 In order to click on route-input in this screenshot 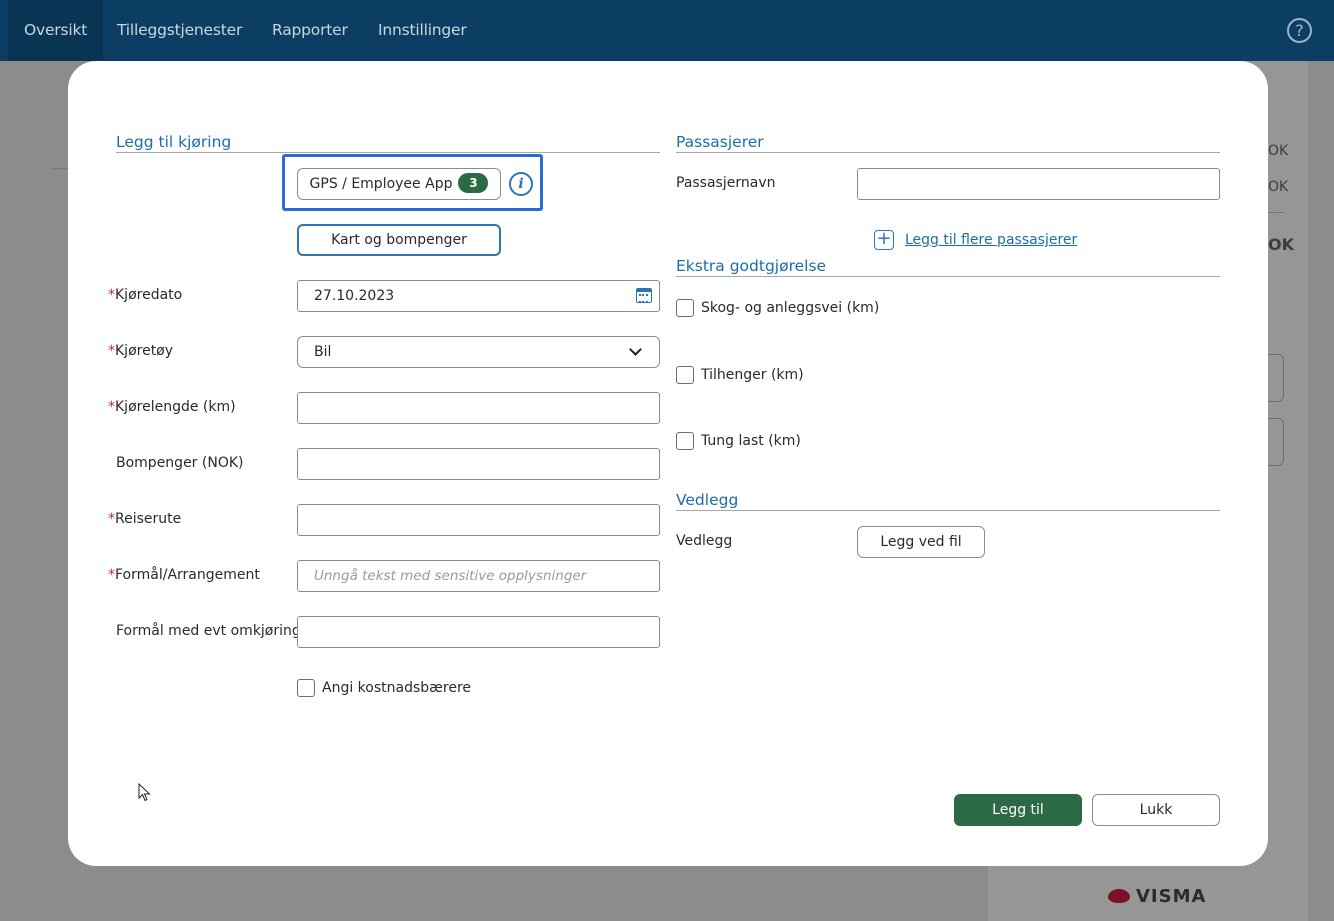, I will do `click(478, 520)`.